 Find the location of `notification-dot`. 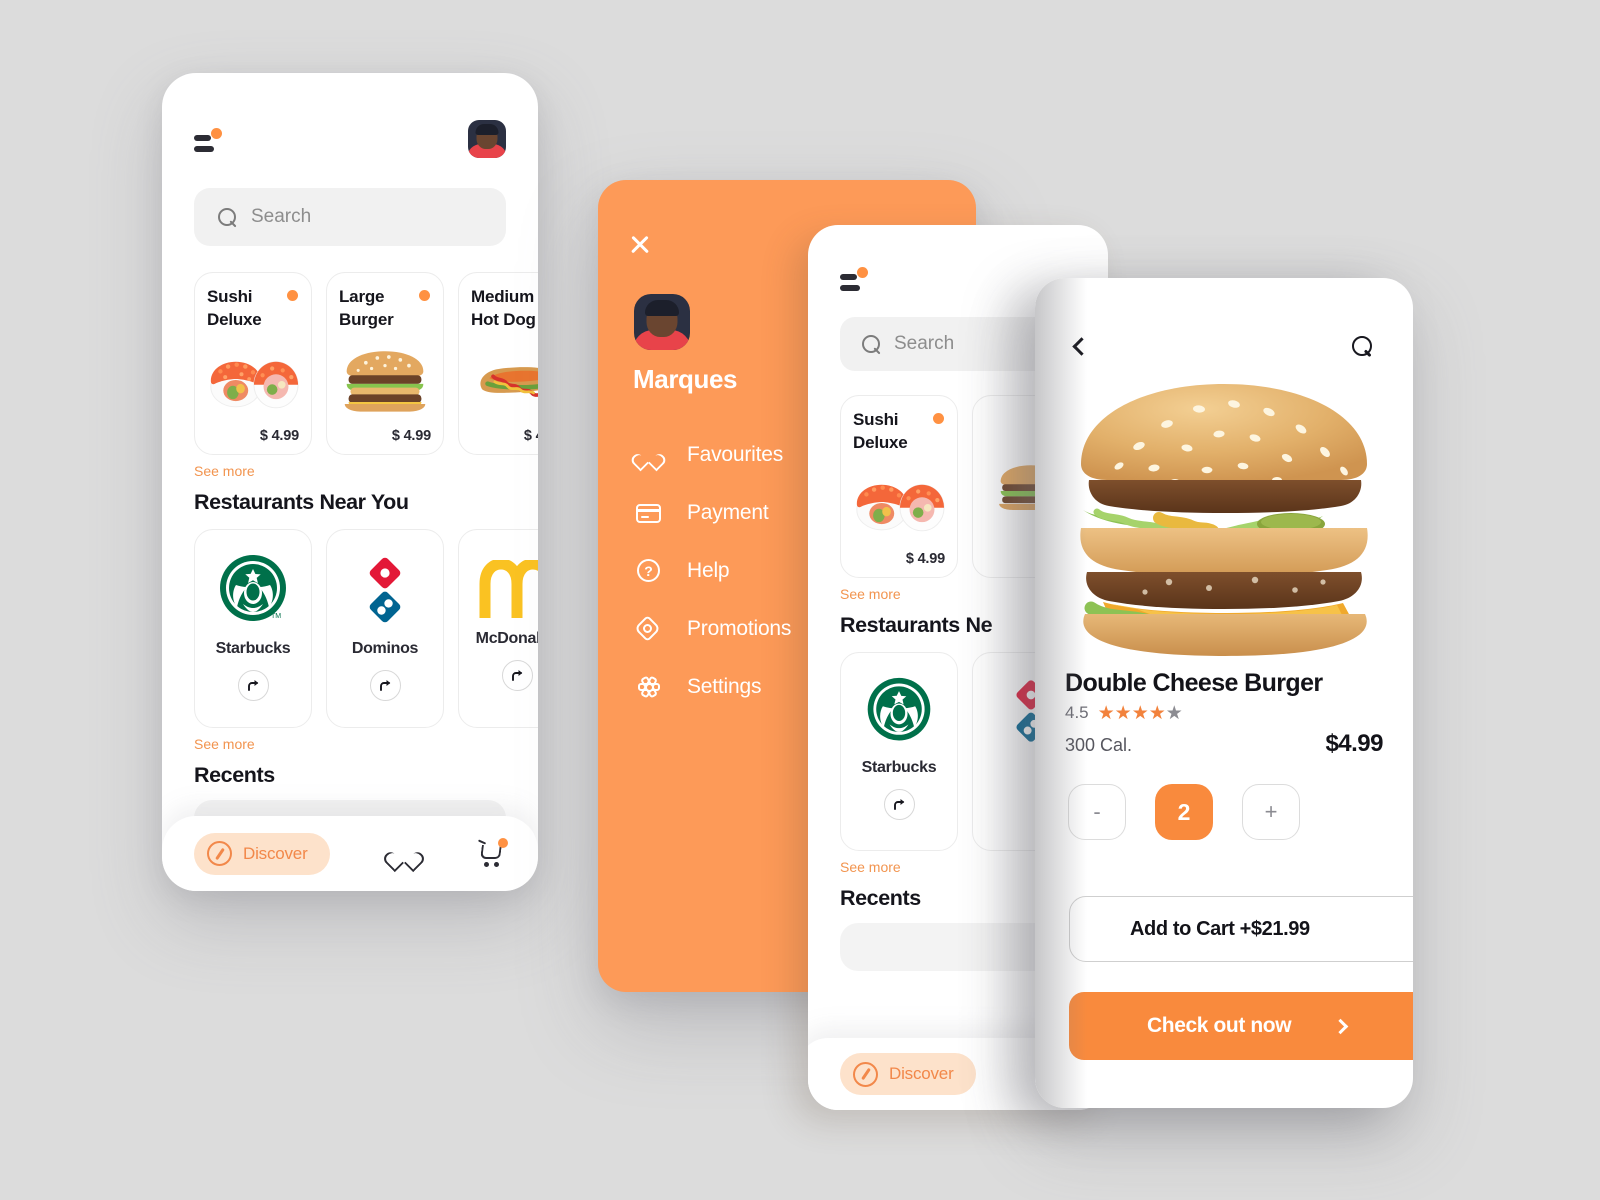

notification-dot is located at coordinates (216, 133).